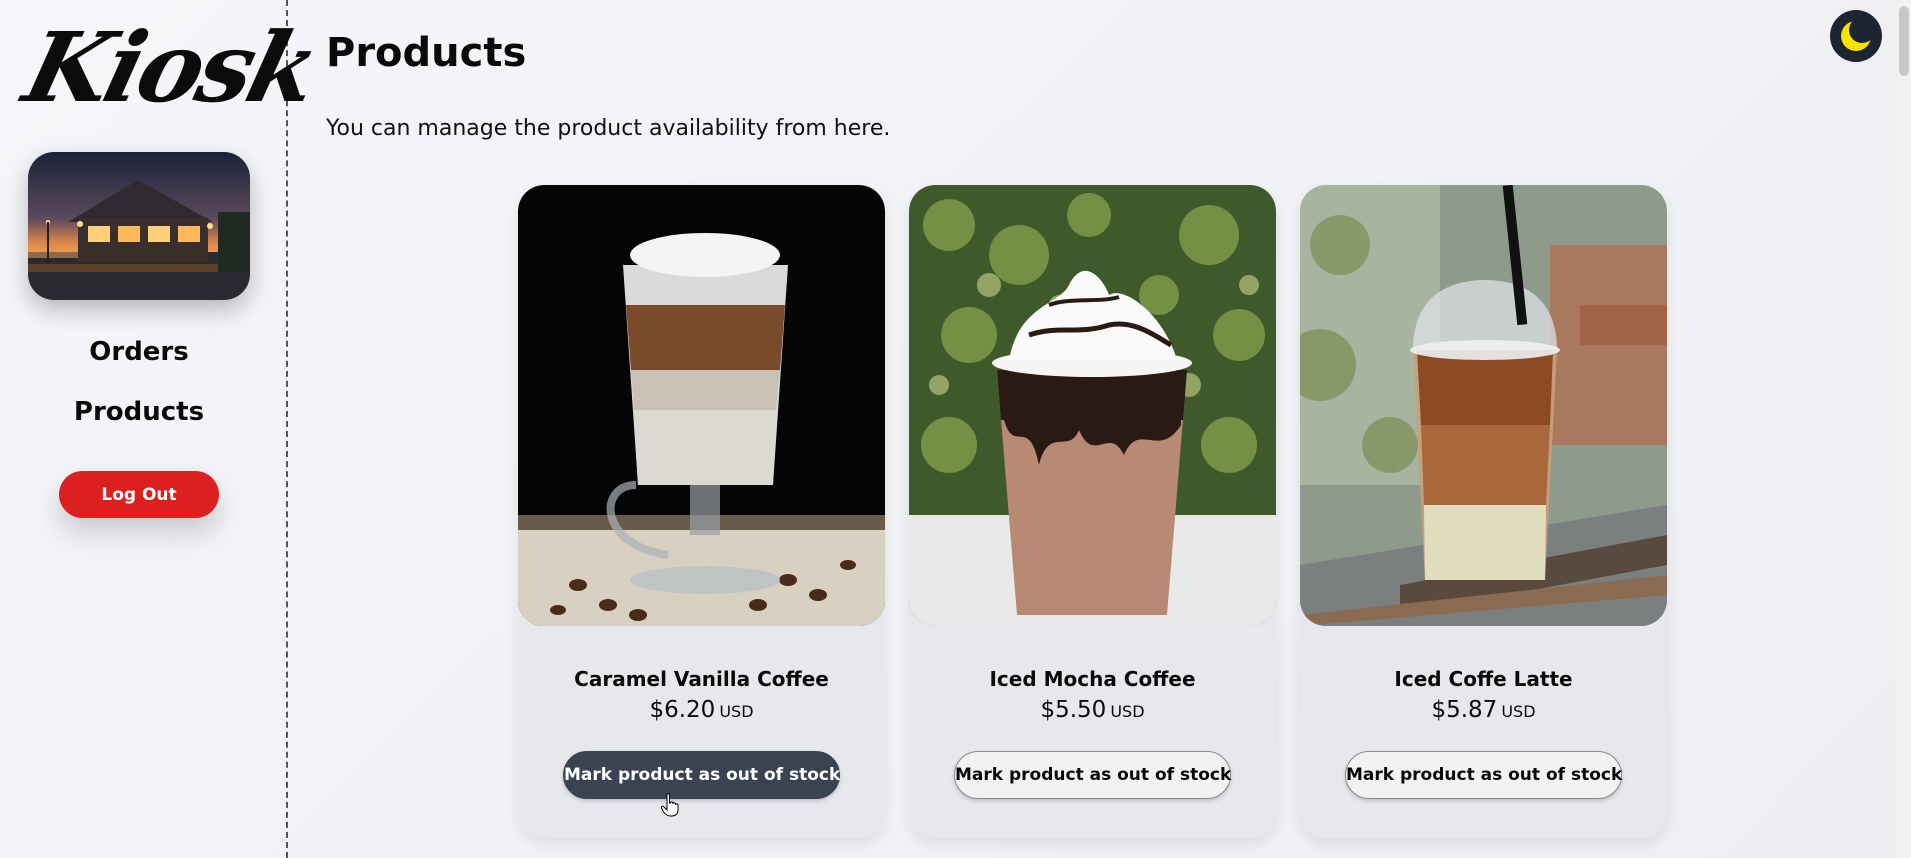  I want to click on scrollbar-thumb, so click(1904, 41).